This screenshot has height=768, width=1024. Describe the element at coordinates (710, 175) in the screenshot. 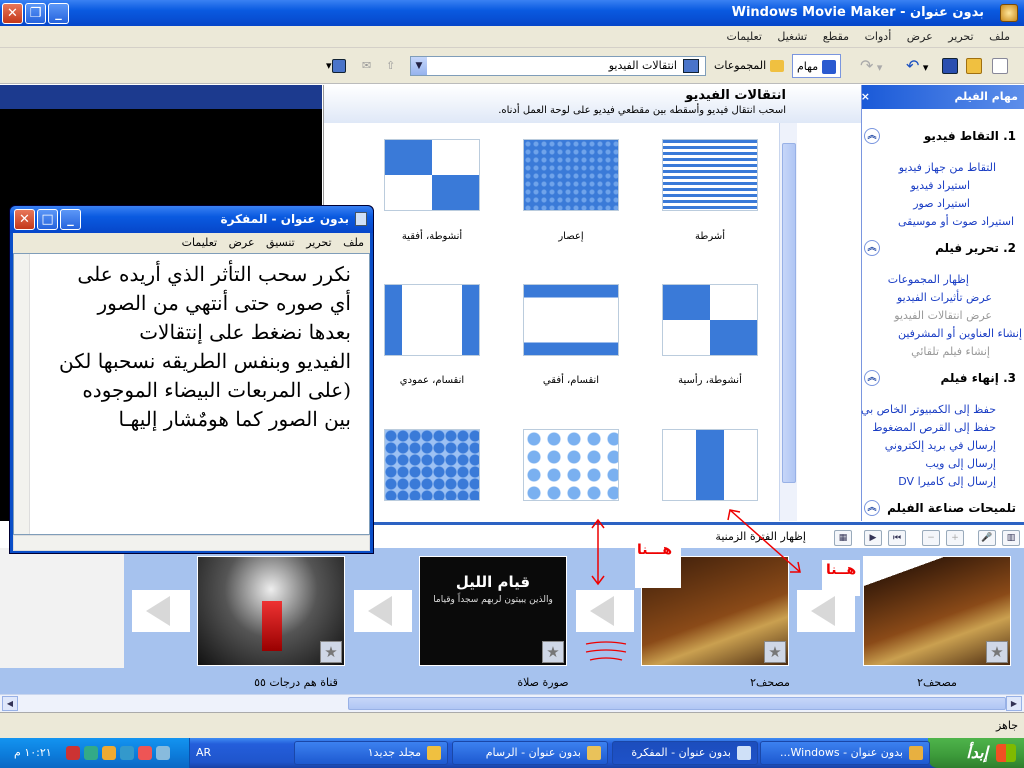

I see `transition-thumb-bars` at that location.